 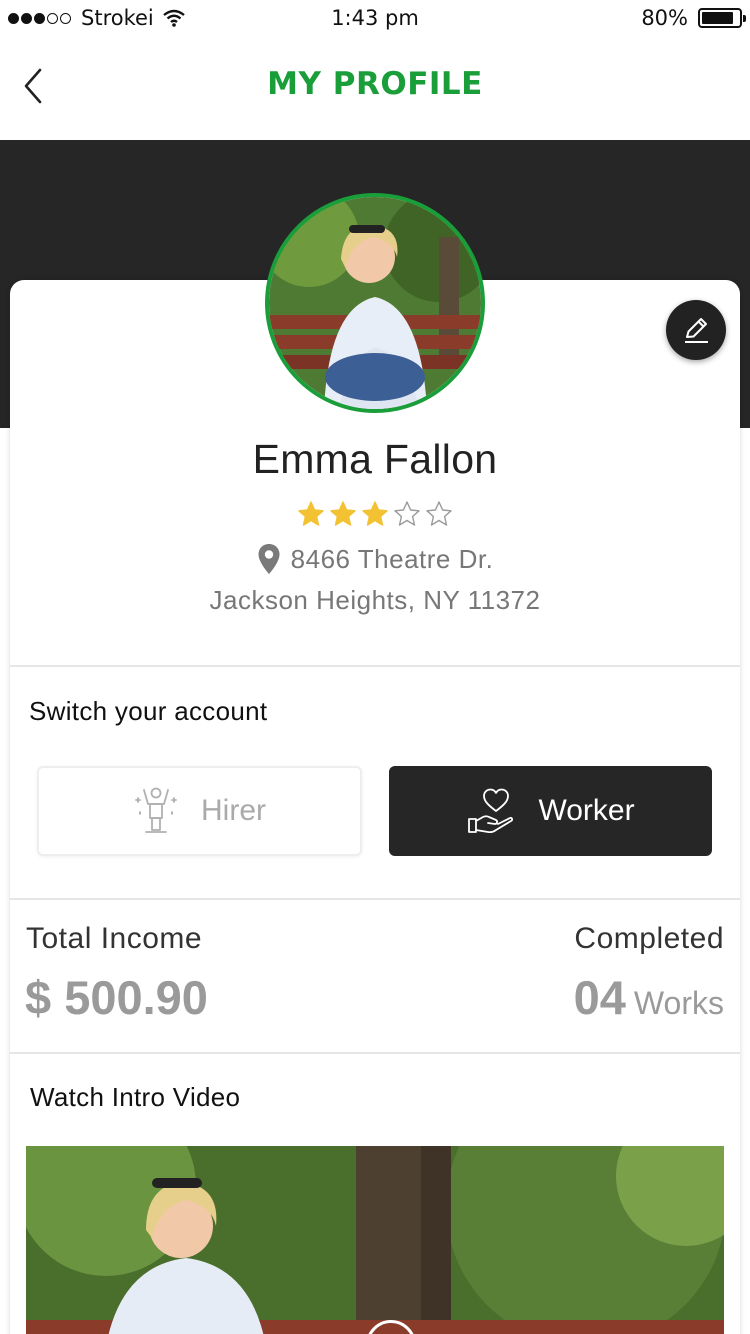 I want to click on avatar, so click(x=375, y=303).